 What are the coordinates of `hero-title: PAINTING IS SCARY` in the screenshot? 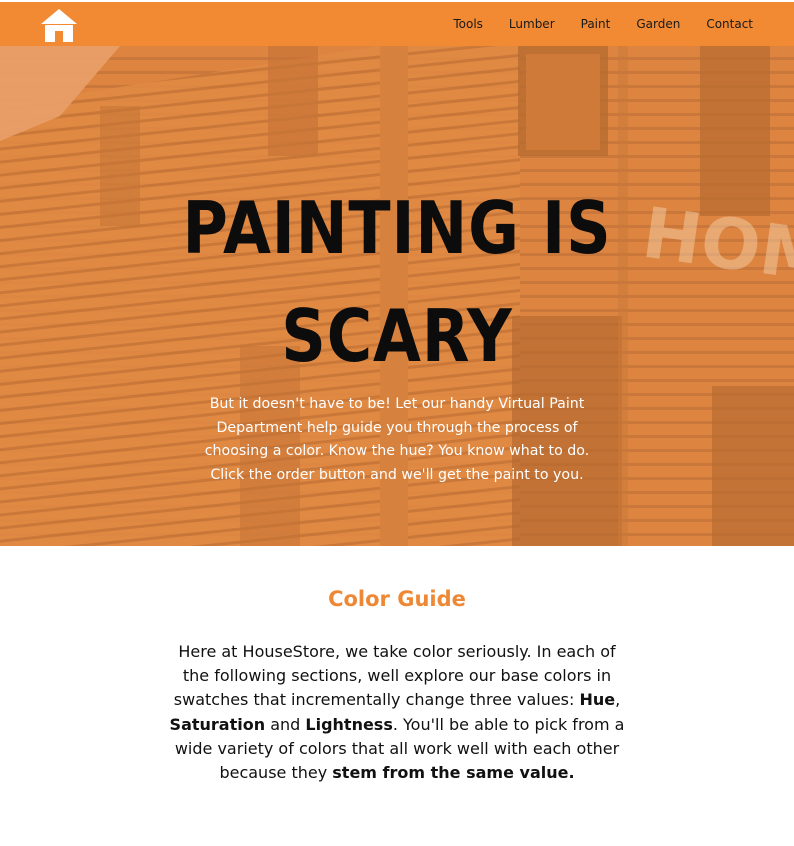 It's located at (397, 282).